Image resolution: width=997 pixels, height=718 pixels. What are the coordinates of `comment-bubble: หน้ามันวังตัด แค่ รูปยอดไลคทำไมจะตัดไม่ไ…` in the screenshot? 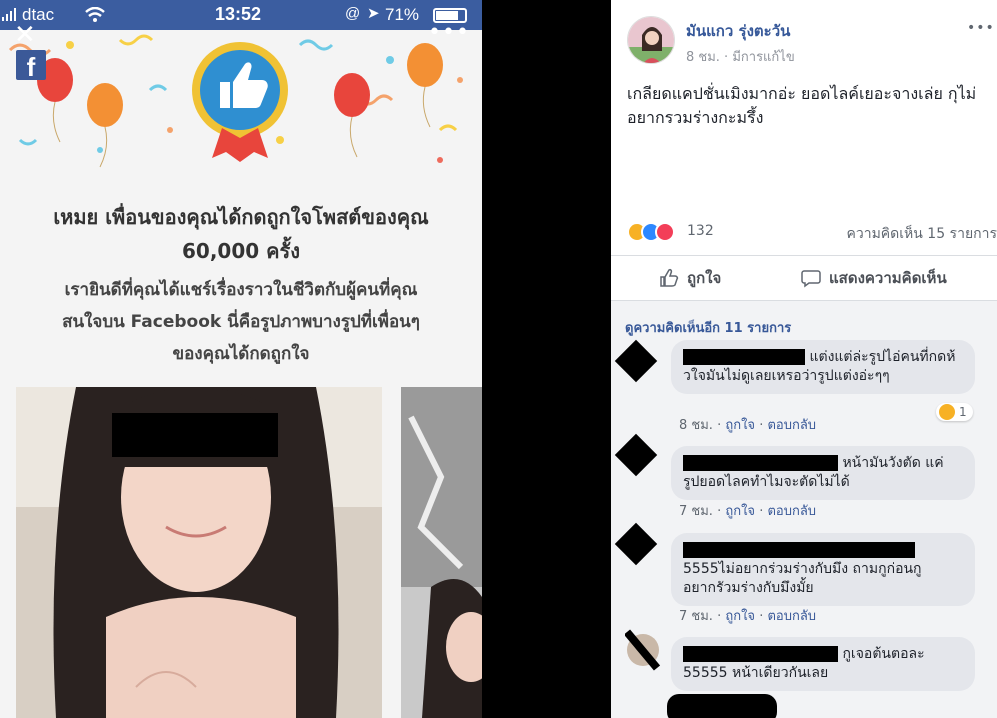 It's located at (823, 473).